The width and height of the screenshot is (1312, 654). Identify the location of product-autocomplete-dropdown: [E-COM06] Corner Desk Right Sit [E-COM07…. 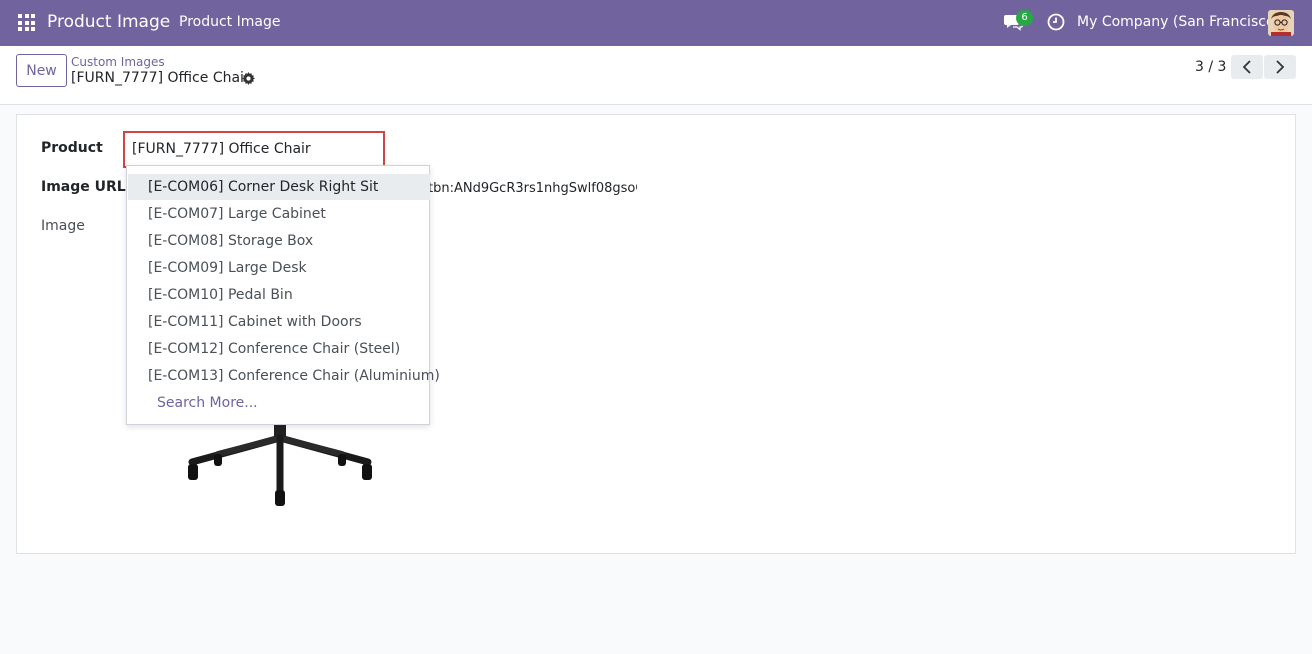
(283, 295).